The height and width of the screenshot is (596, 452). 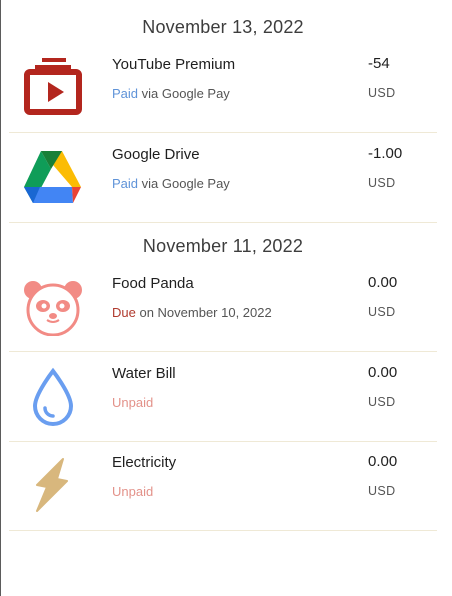 I want to click on transaction-row-water-bill: Water Bill Unpaid 0.00 USD, so click(x=223, y=397).